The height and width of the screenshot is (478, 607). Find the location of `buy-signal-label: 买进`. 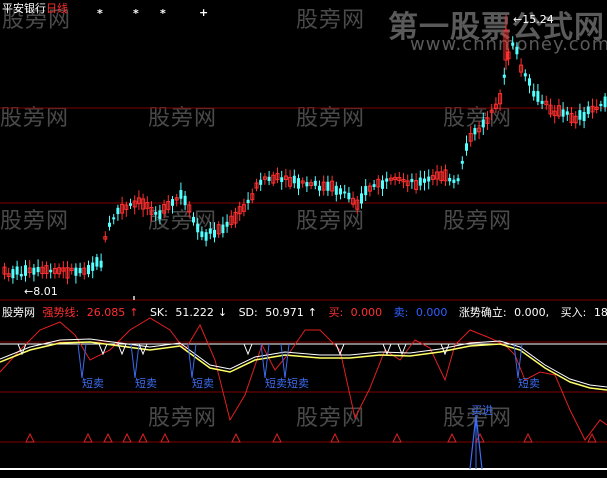

buy-signal-label: 买进 is located at coordinates (482, 410).